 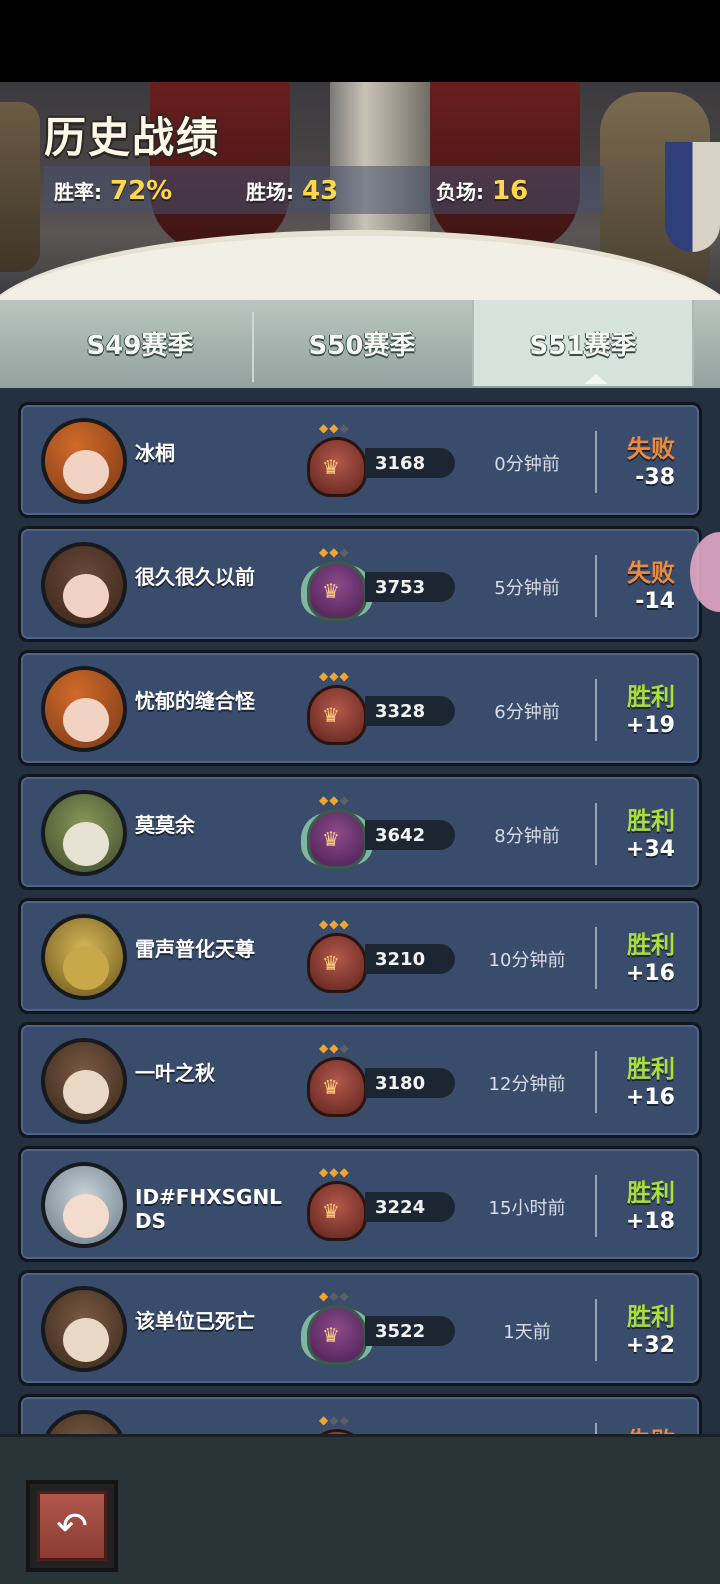 I want to click on player-name: 很久很久以前, so click(x=195, y=577).